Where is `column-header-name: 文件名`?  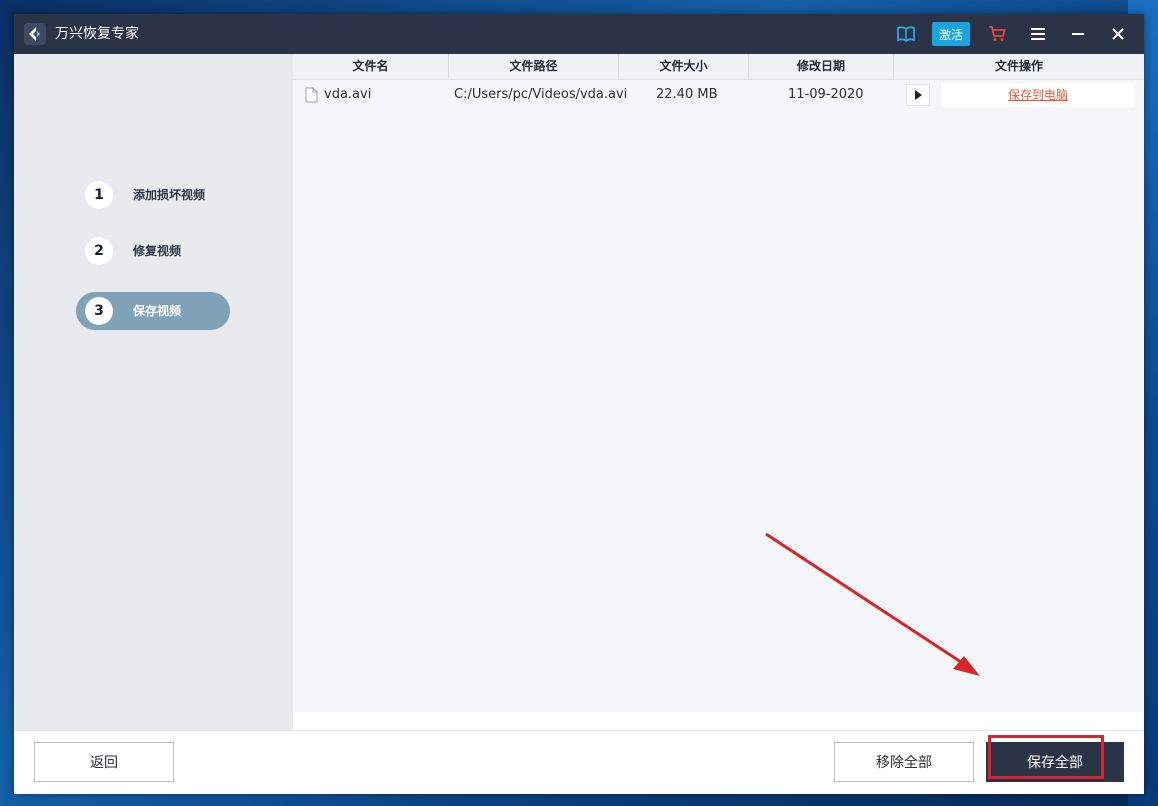 column-header-name: 文件名 is located at coordinates (371, 66).